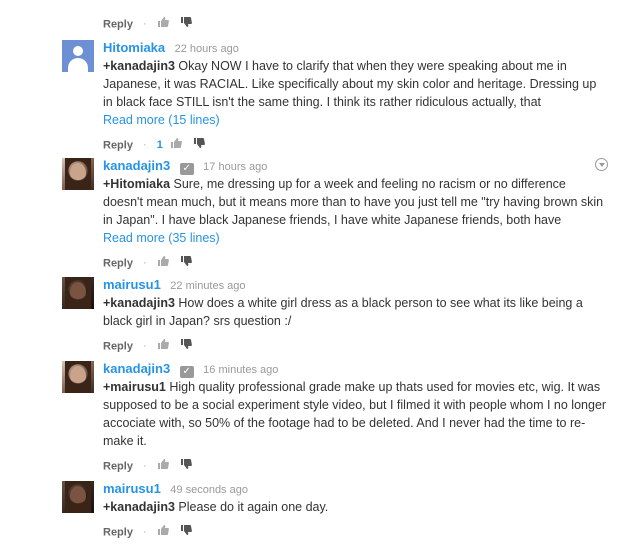 This screenshot has width=625, height=555. I want to click on comment-header: mairusu1 49 seconds ago, so click(355, 489).